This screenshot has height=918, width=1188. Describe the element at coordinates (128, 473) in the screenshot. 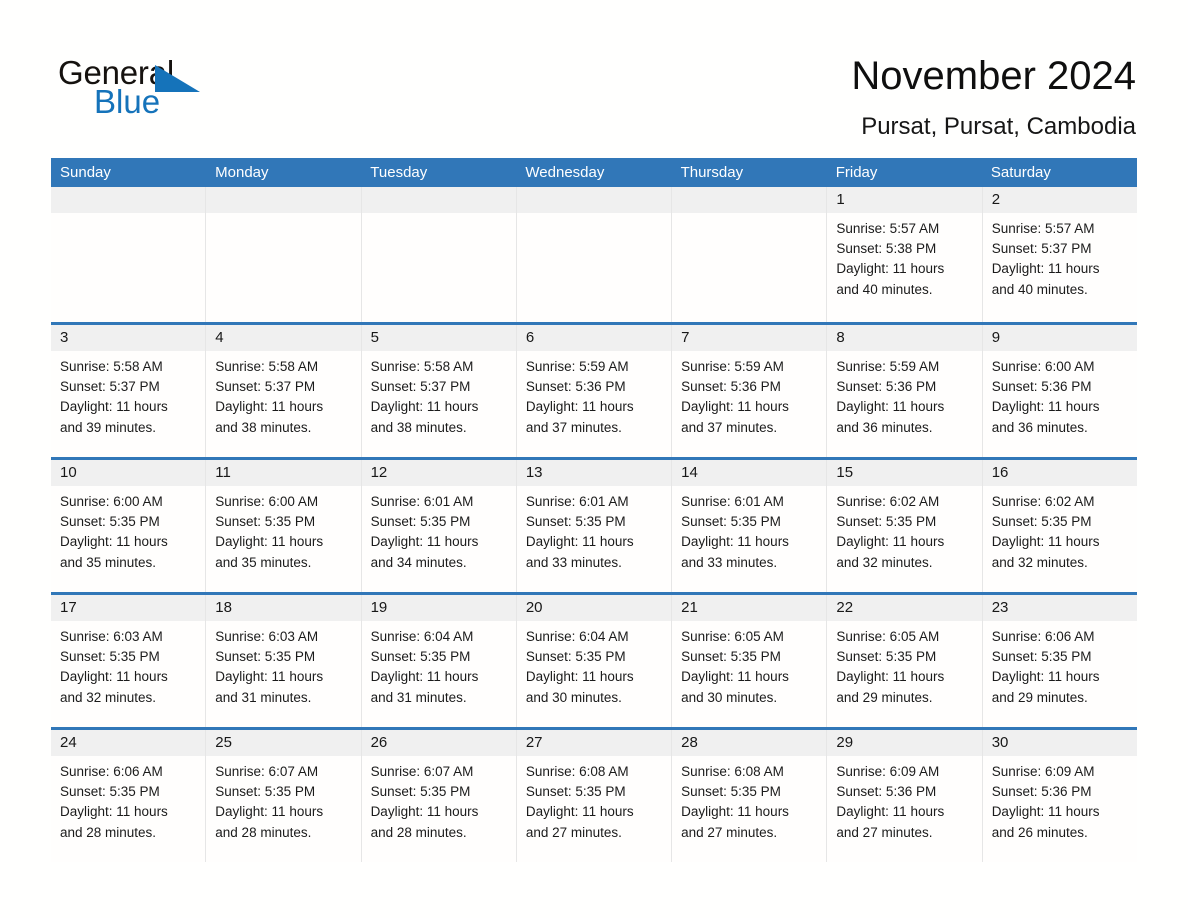

I see `day-number-band: 10` at that location.